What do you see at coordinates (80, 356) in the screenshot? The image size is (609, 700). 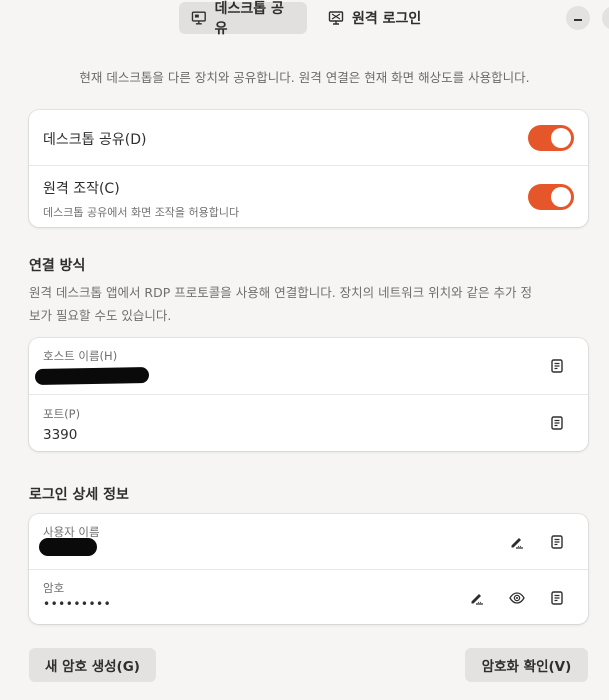 I see `hostname-label: 호스트 이름(H)` at bounding box center [80, 356].